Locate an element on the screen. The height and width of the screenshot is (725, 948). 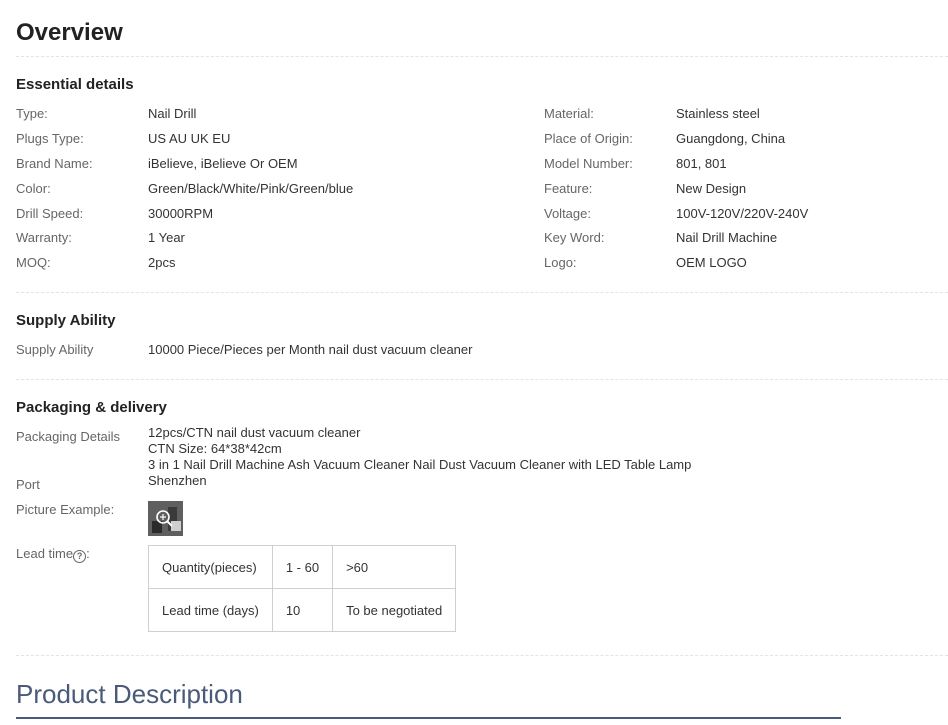
logo-value: OEM LOGO is located at coordinates (711, 262).